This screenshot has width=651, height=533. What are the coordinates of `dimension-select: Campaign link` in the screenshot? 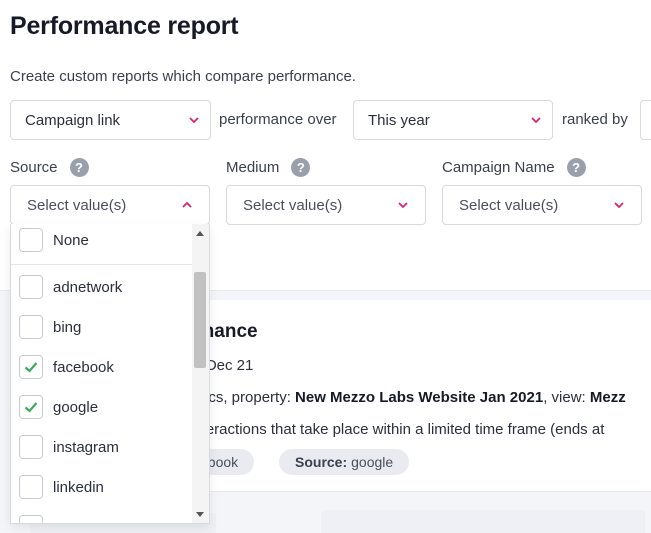 It's located at (110, 120).